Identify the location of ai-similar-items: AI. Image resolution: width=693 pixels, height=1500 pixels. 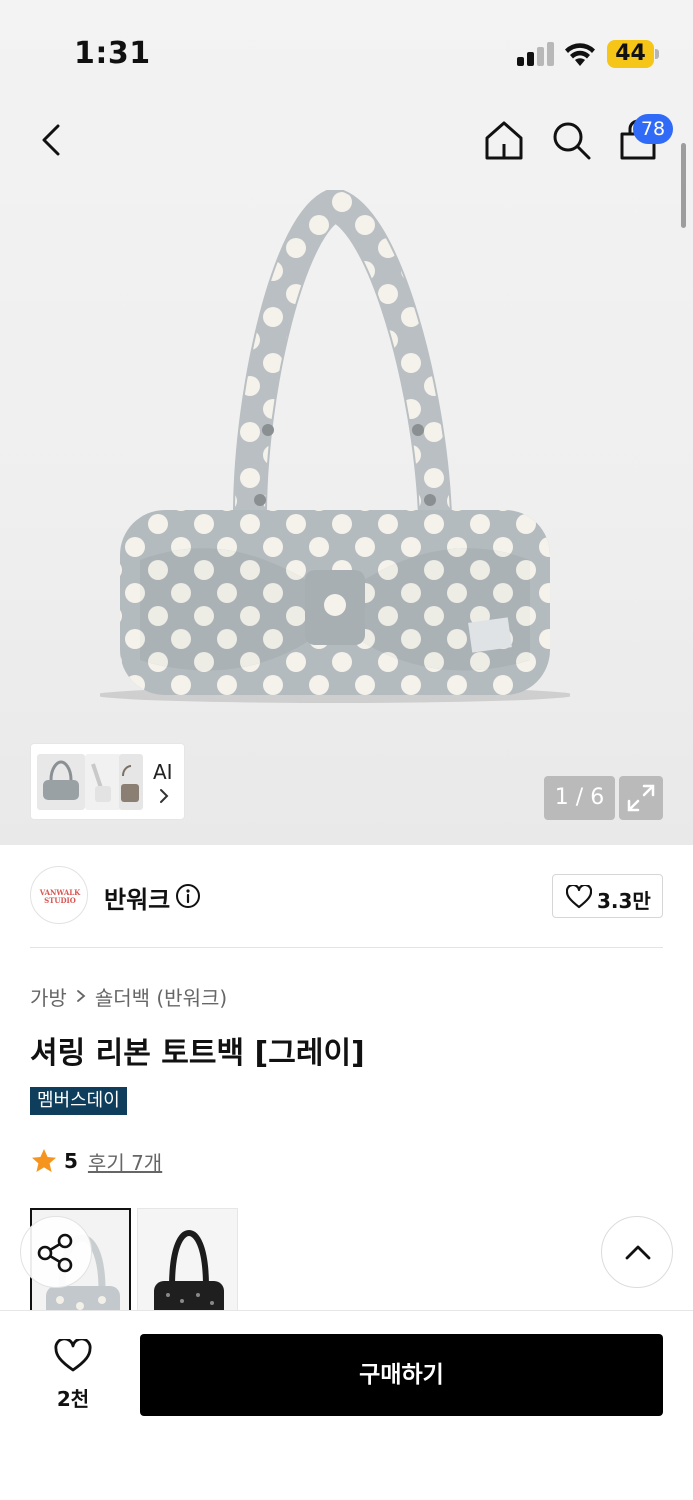
(107, 781).